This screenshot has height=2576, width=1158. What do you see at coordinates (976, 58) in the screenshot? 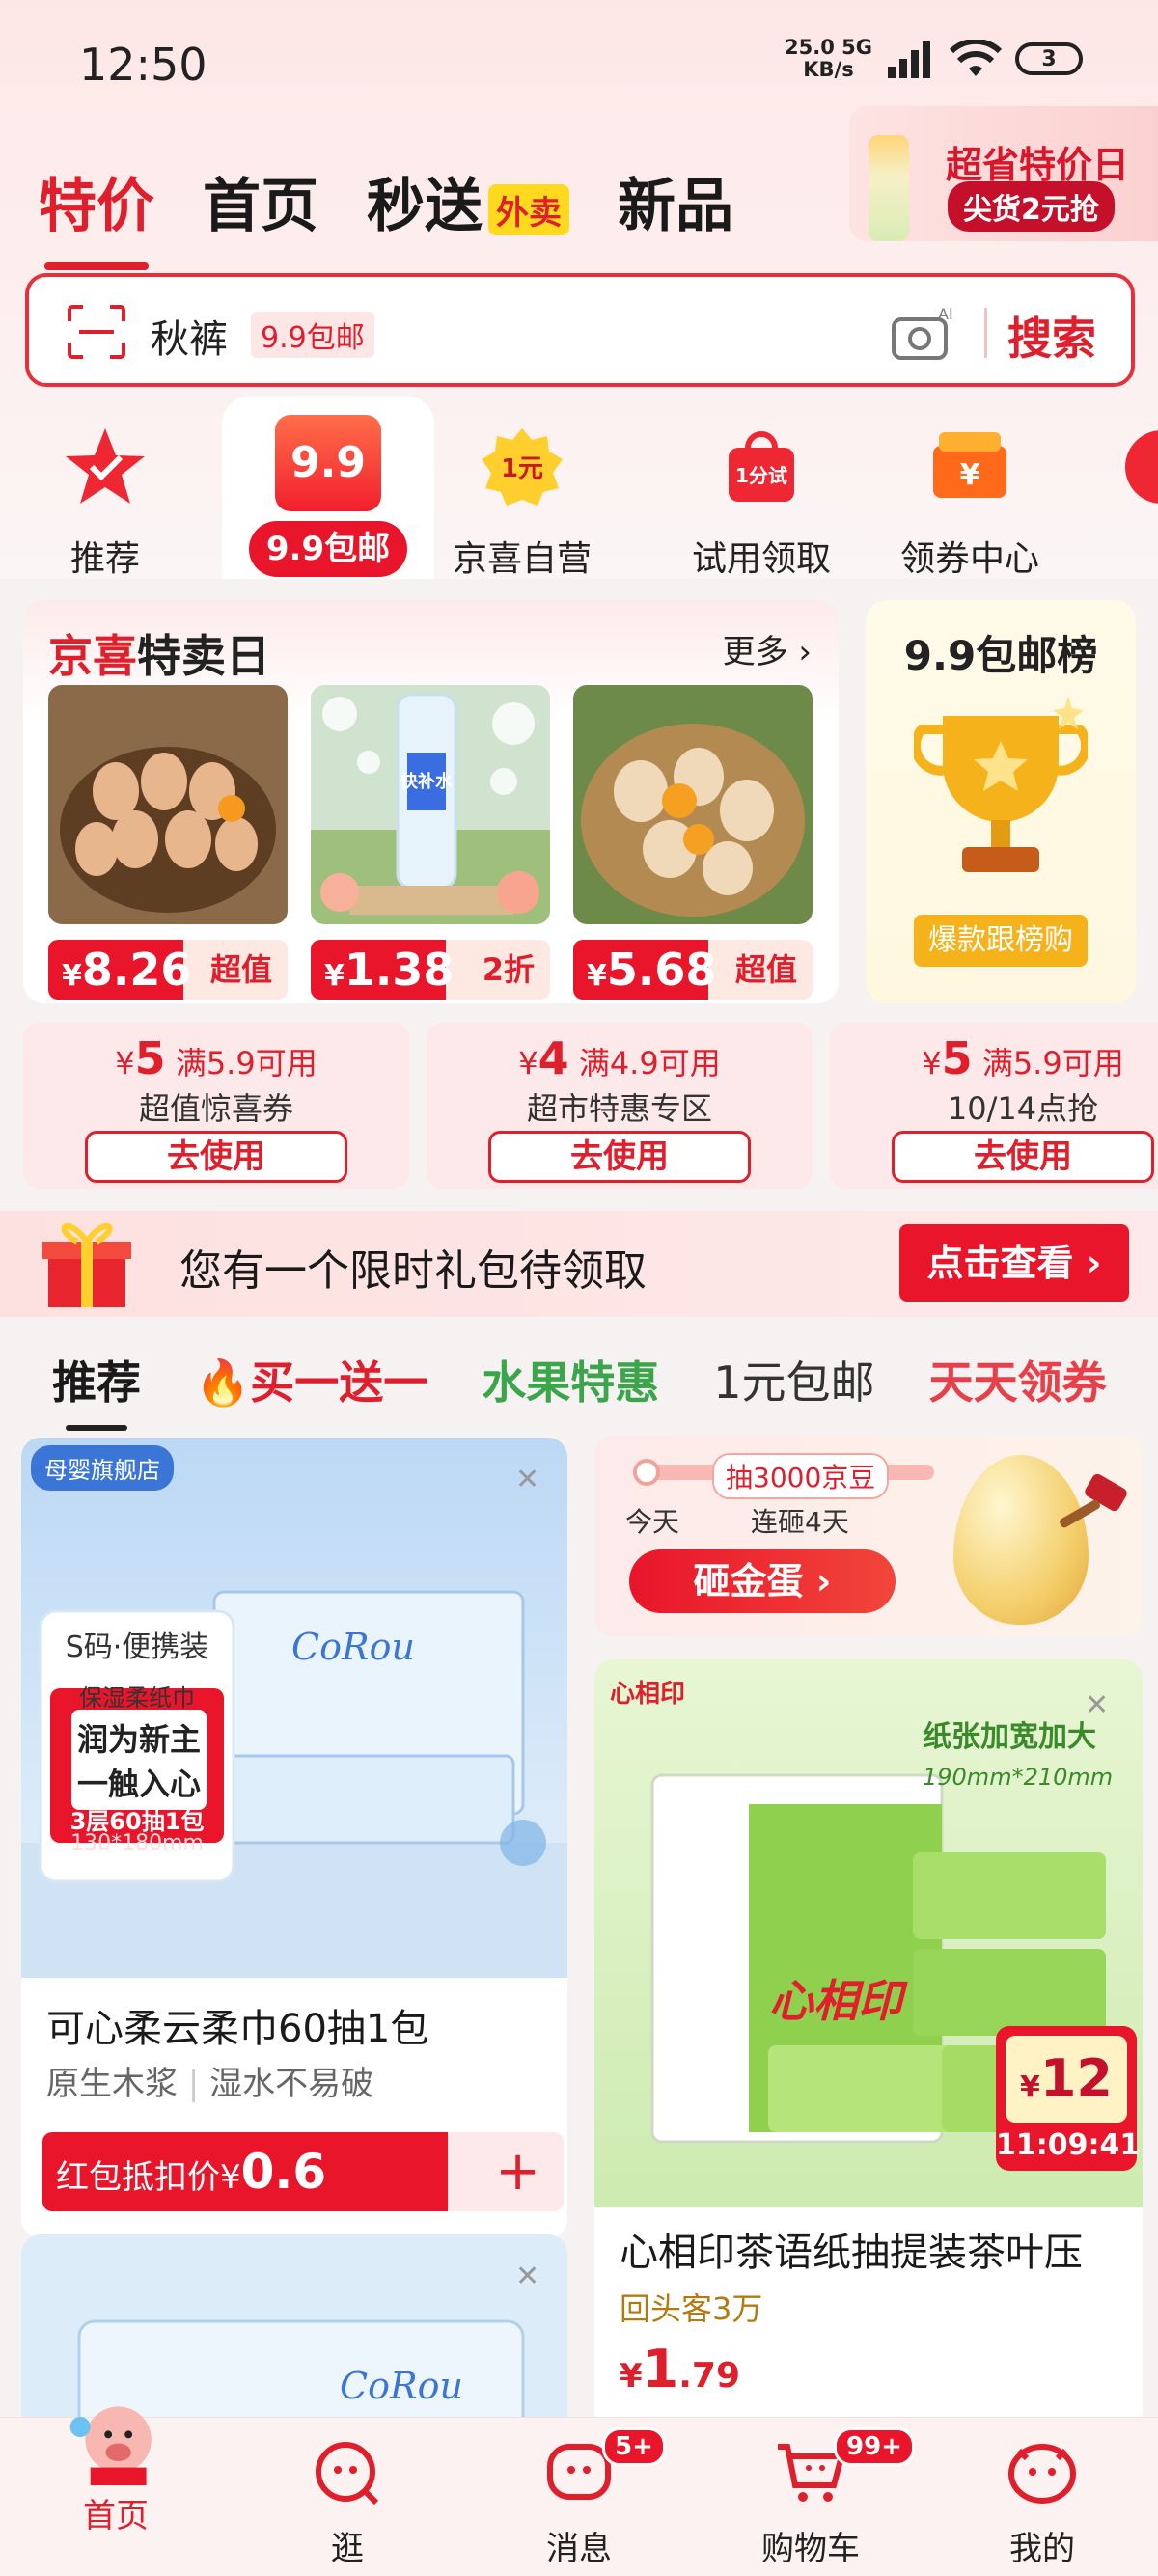
I see `wifi-icon` at bounding box center [976, 58].